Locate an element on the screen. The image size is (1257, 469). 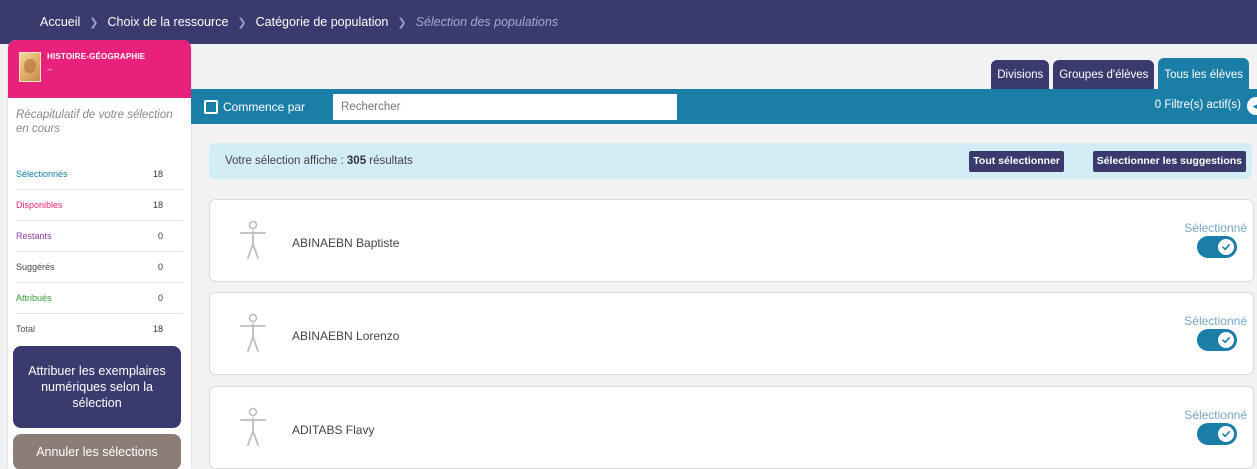
student-name: ABINAEBN Baptiste is located at coordinates (346, 243).